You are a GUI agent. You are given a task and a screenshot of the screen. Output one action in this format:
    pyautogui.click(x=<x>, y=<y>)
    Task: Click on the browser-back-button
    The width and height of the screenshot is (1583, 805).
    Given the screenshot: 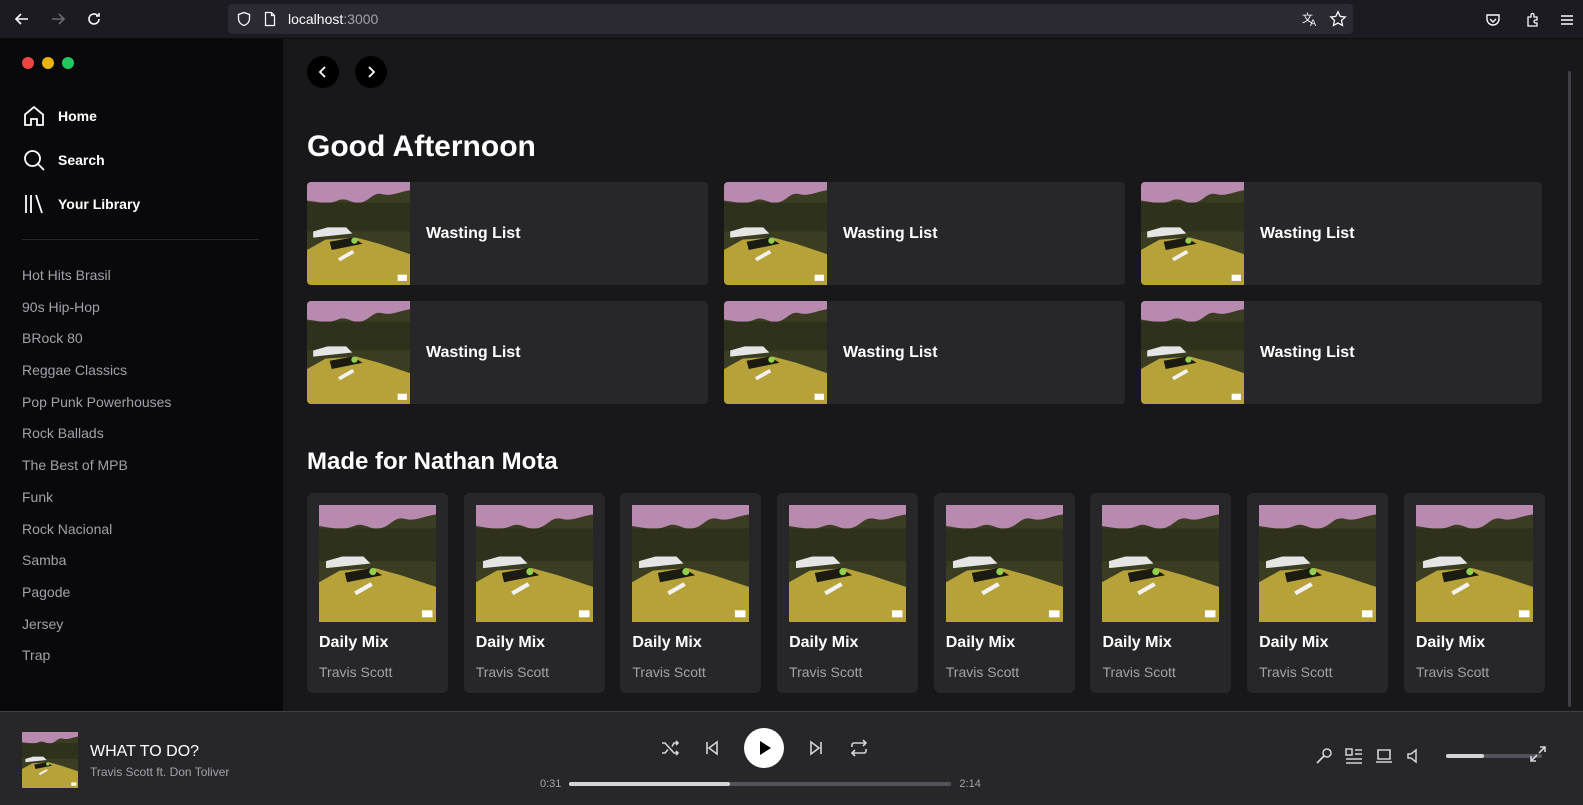 What is the action you would take?
    pyautogui.click(x=22, y=19)
    